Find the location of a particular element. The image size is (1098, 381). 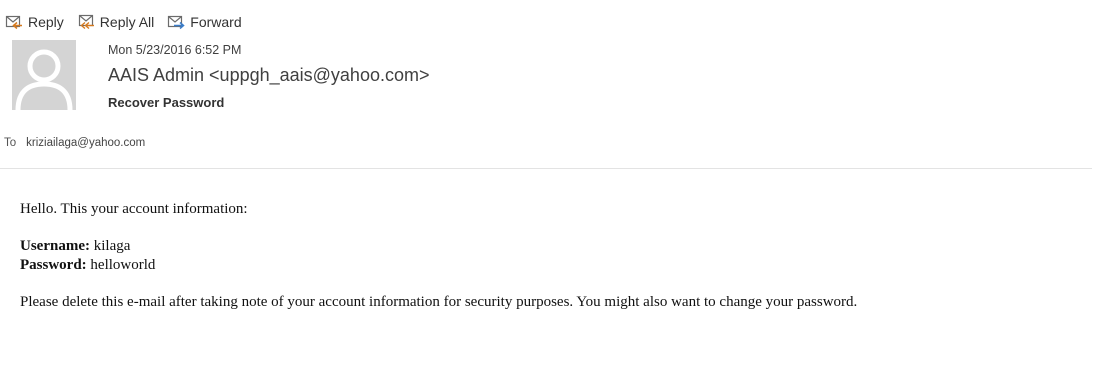

to-label: To is located at coordinates (10, 143).